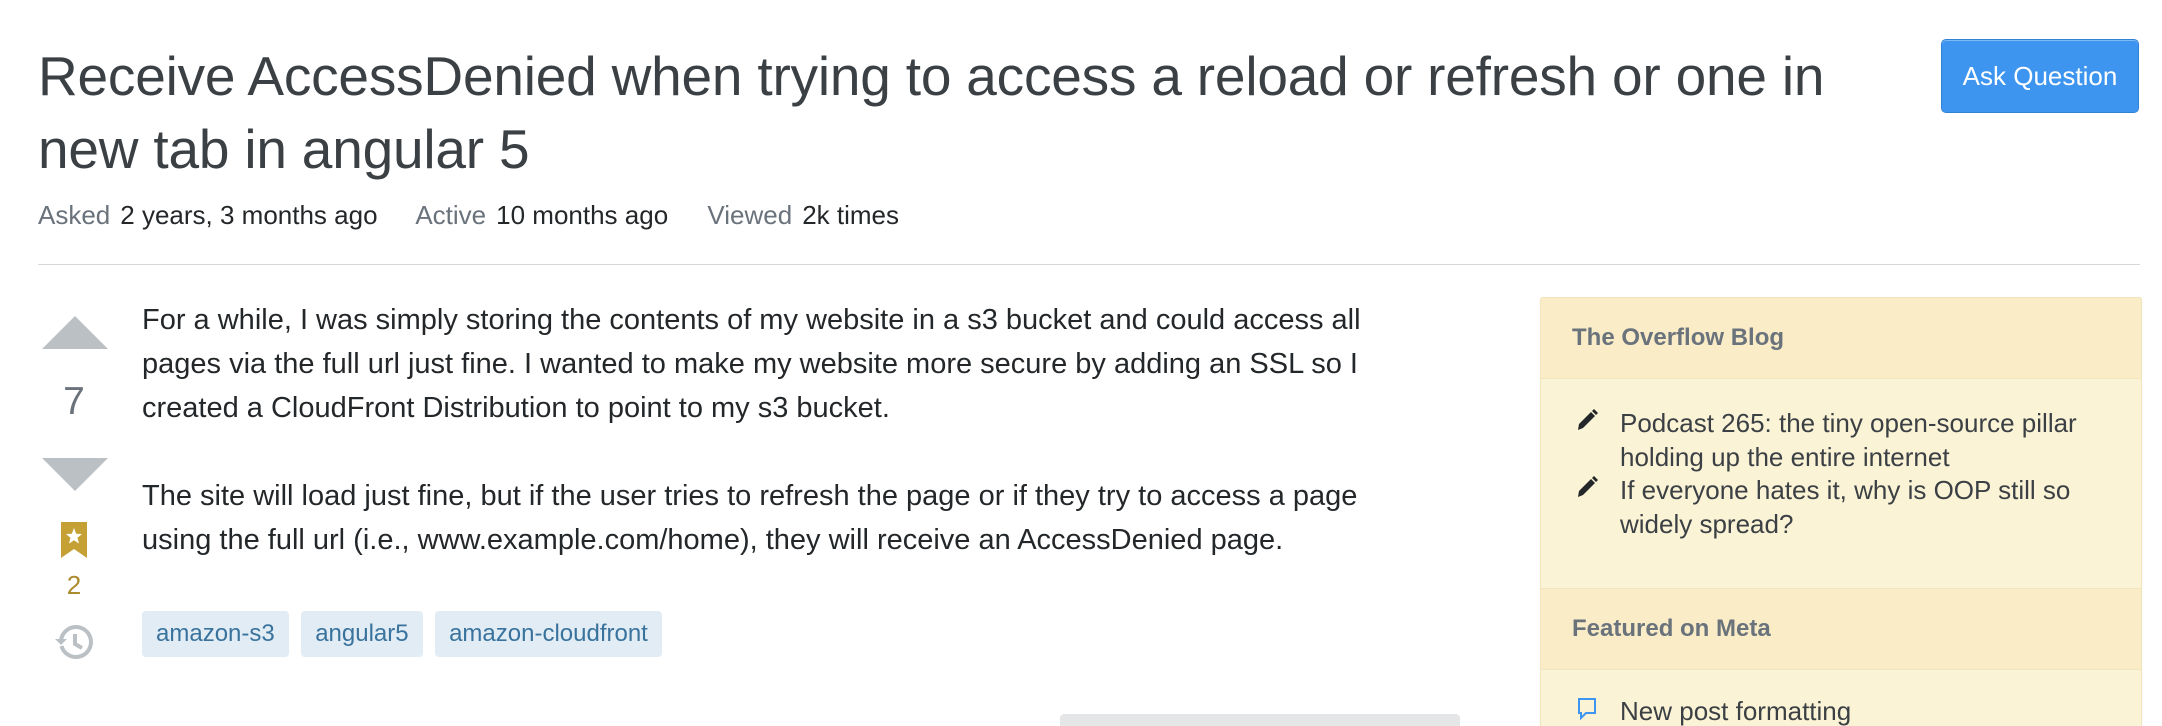 Image resolution: width=2162 pixels, height=726 pixels. I want to click on asked-label: Asked, so click(74, 215).